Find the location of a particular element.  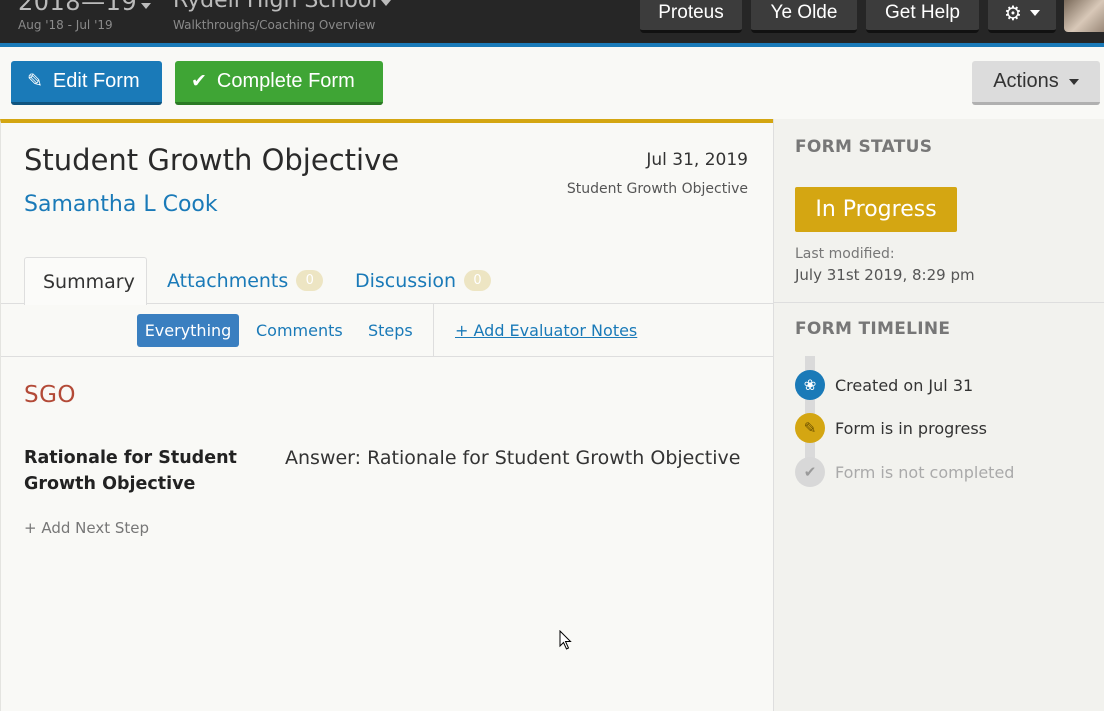

nav-get-help-button: Get Help is located at coordinates (922, 16).